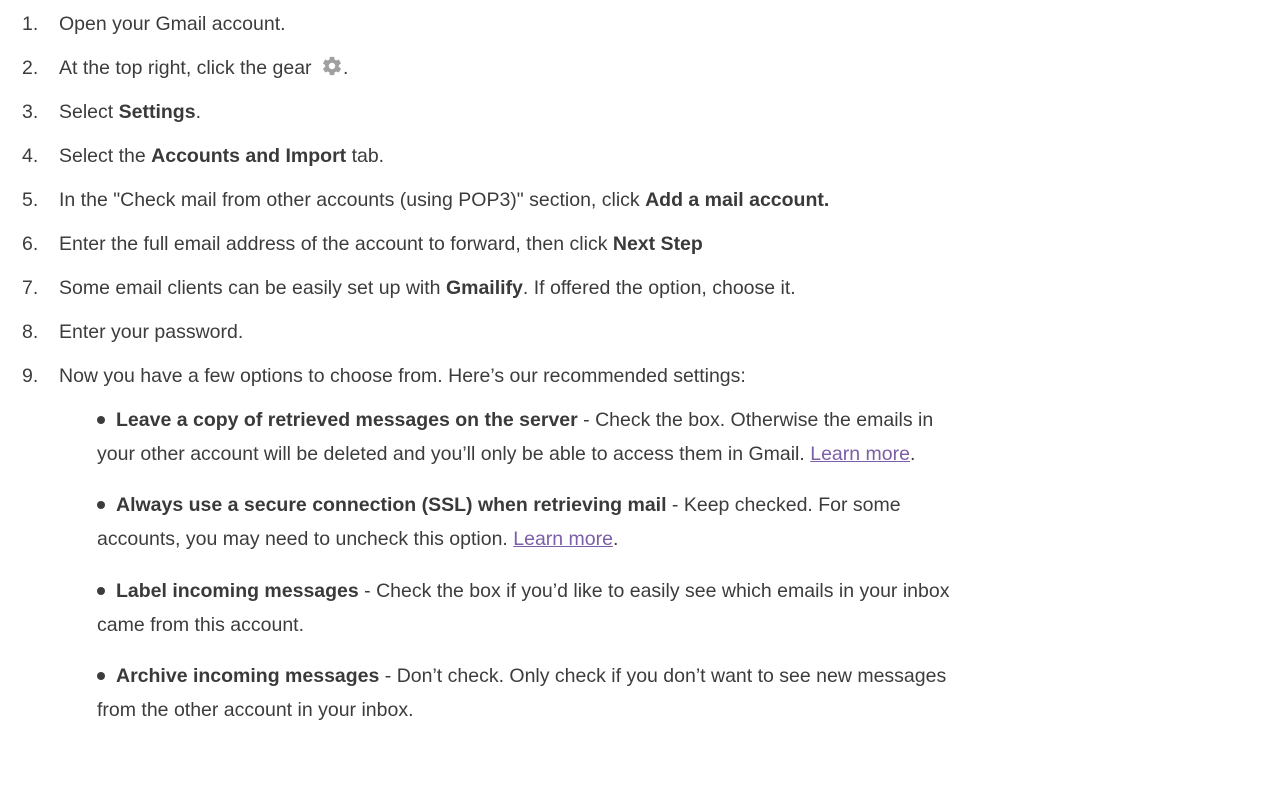  What do you see at coordinates (30, 24) in the screenshot?
I see `step-number: 1.` at bounding box center [30, 24].